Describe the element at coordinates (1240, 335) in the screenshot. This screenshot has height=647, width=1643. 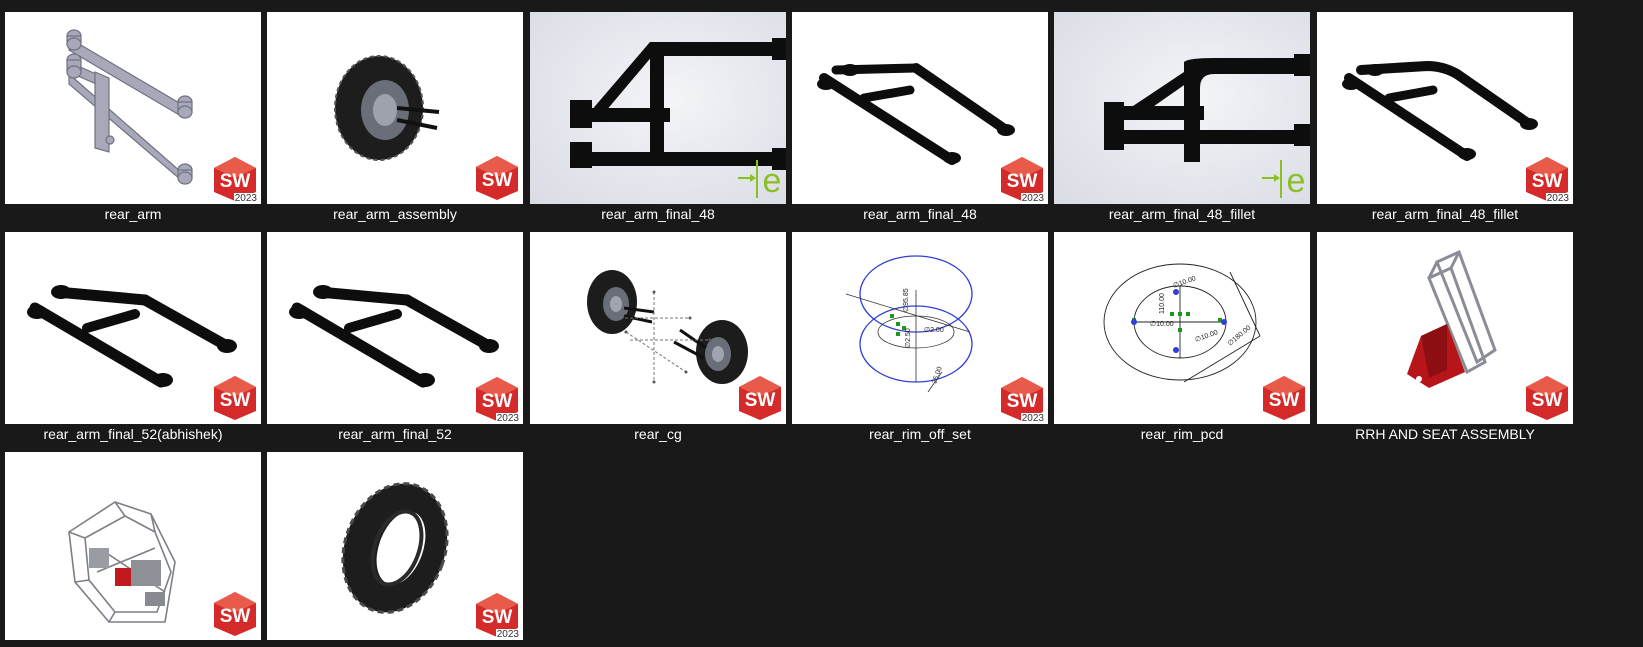
I see `svg-text: ∅180.00` at that location.